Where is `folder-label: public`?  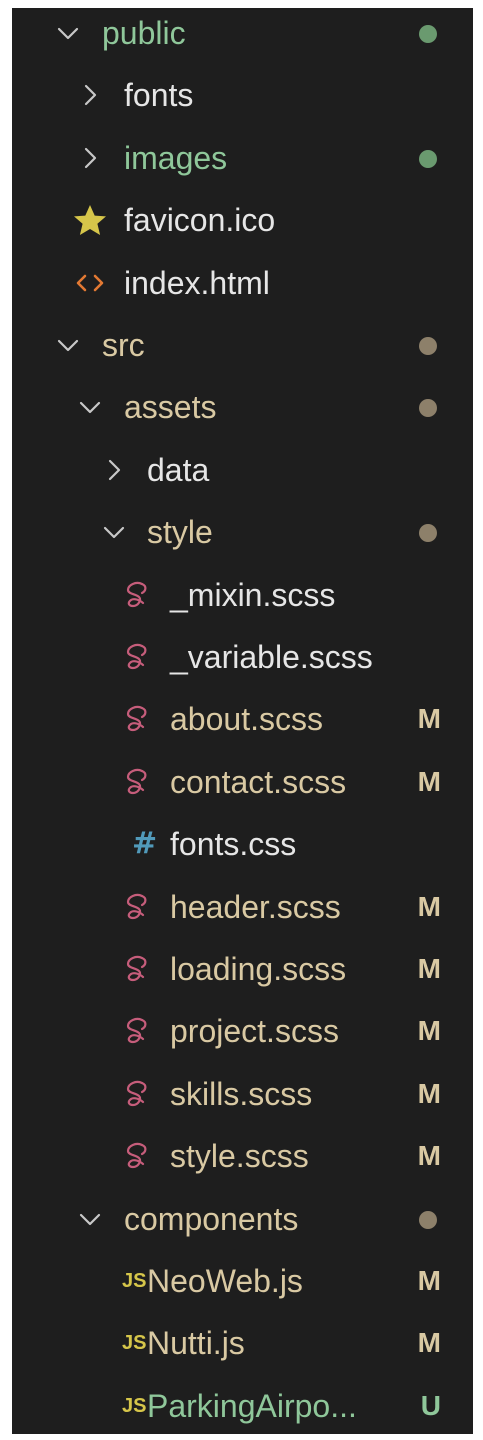 folder-label: public is located at coordinates (144, 33).